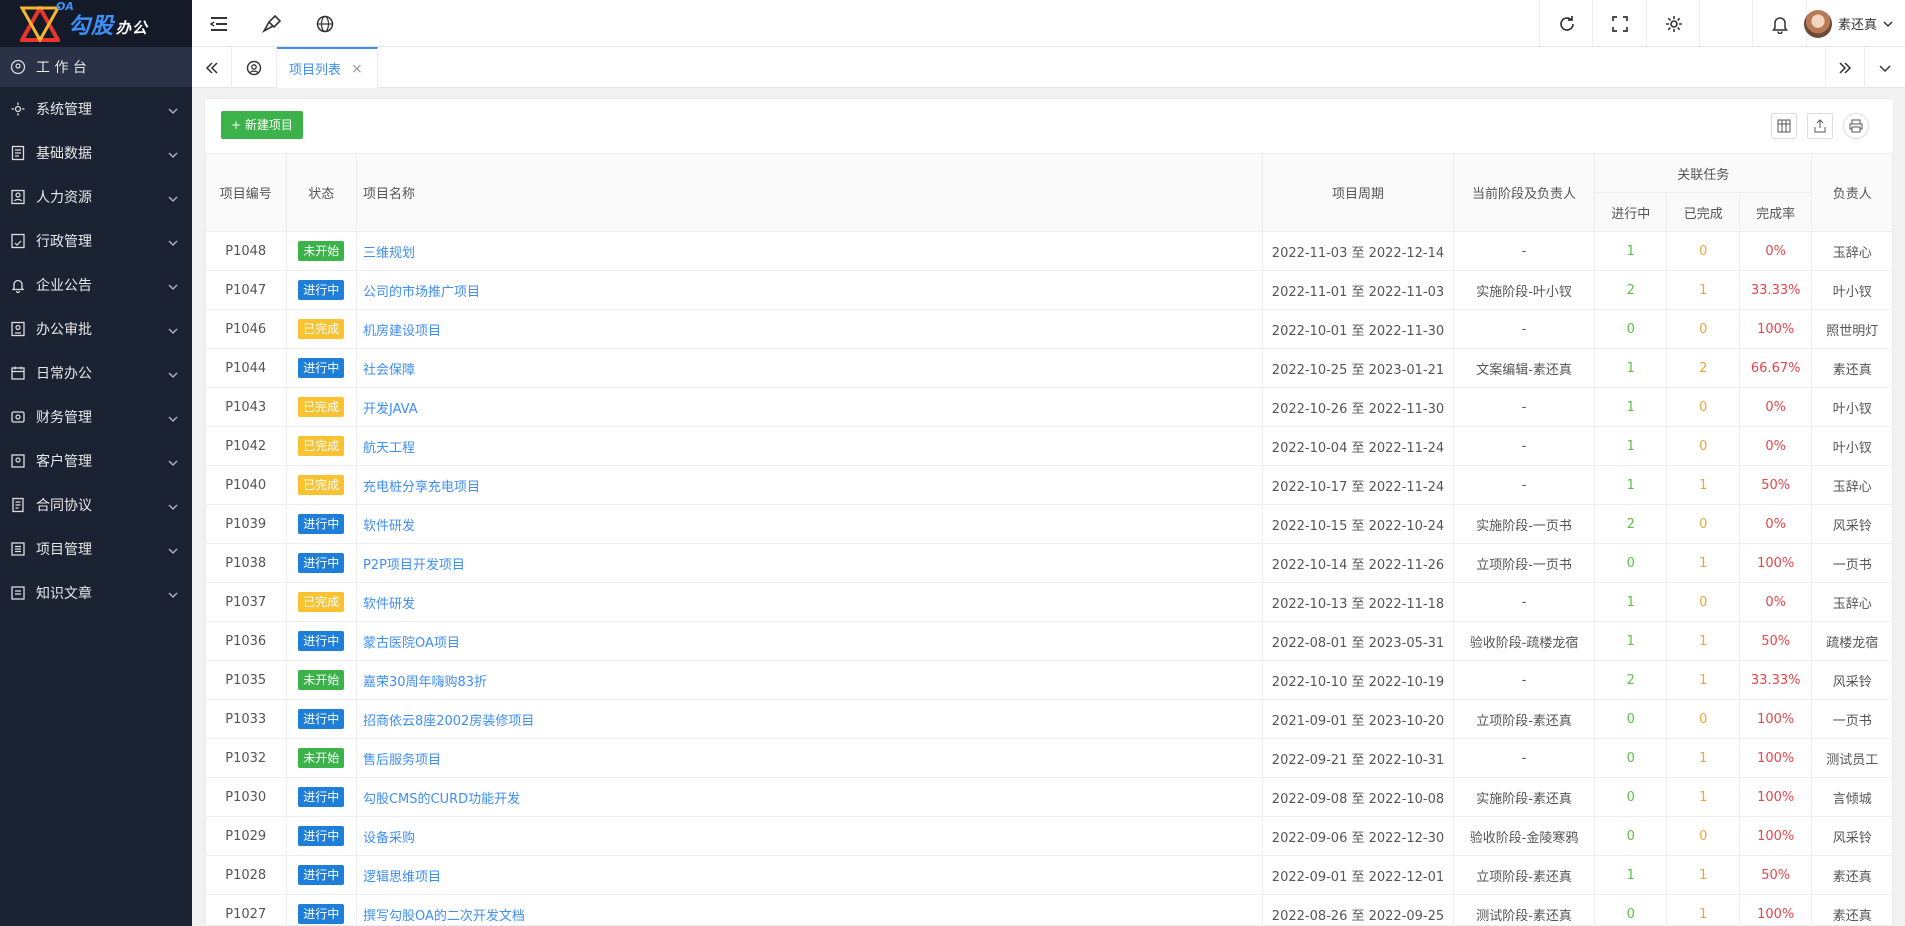 The height and width of the screenshot is (926, 1905). I want to click on cell-period: 2022-10-14 至 2022-11-26, so click(1358, 563).